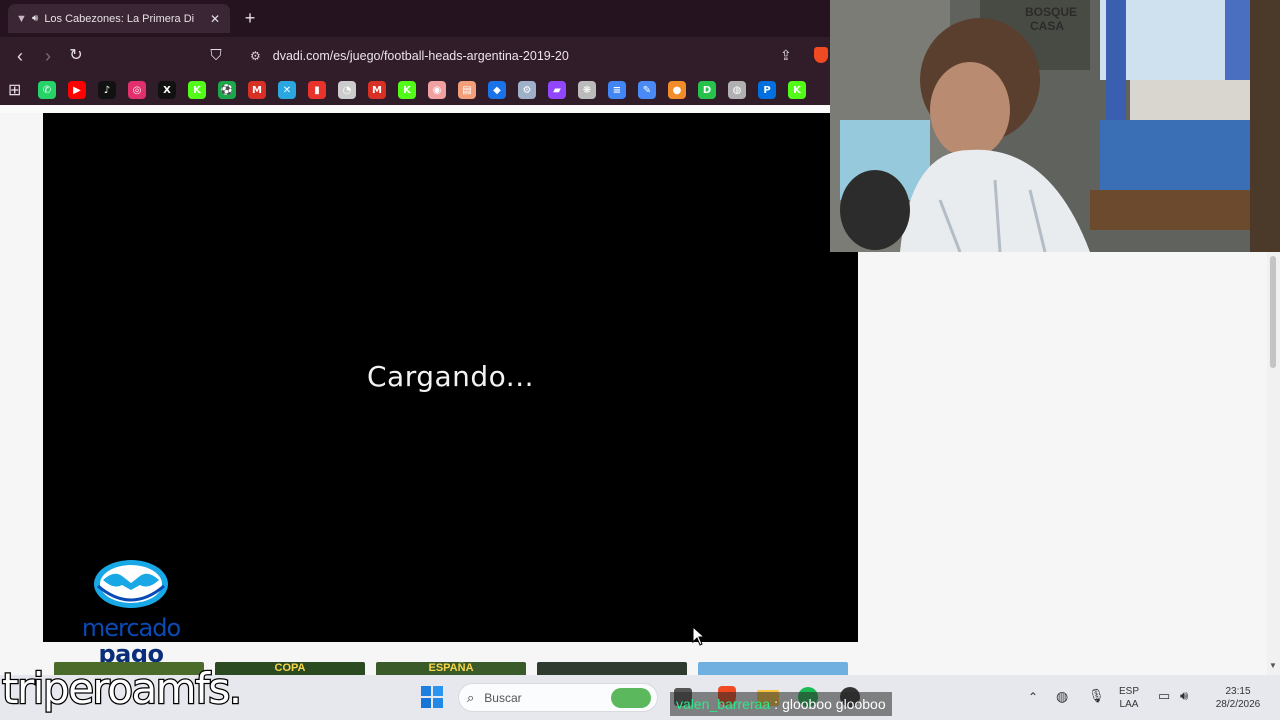 This screenshot has width=1280, height=720. What do you see at coordinates (257, 90) in the screenshot?
I see `bookmark-gmail-icon: M` at bounding box center [257, 90].